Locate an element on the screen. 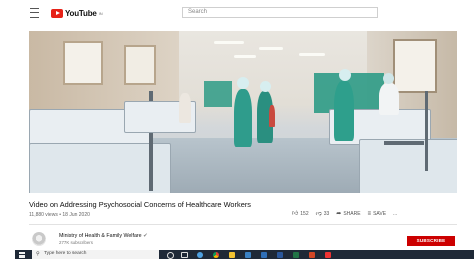  share-button: ➦ SHARE is located at coordinates (348, 214).